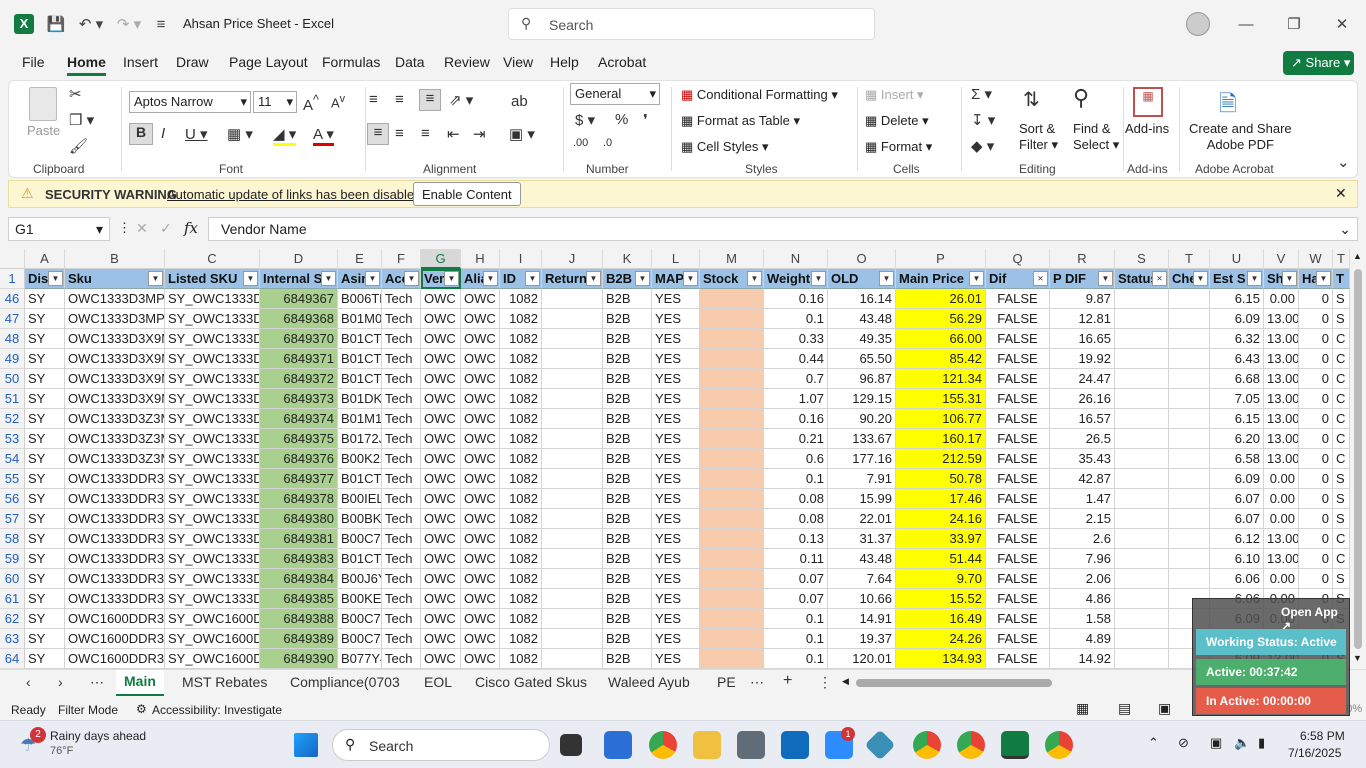 This screenshot has height=768, width=1366. What do you see at coordinates (311, 103) in the screenshot?
I see `increase-font-icon: A^` at bounding box center [311, 103].